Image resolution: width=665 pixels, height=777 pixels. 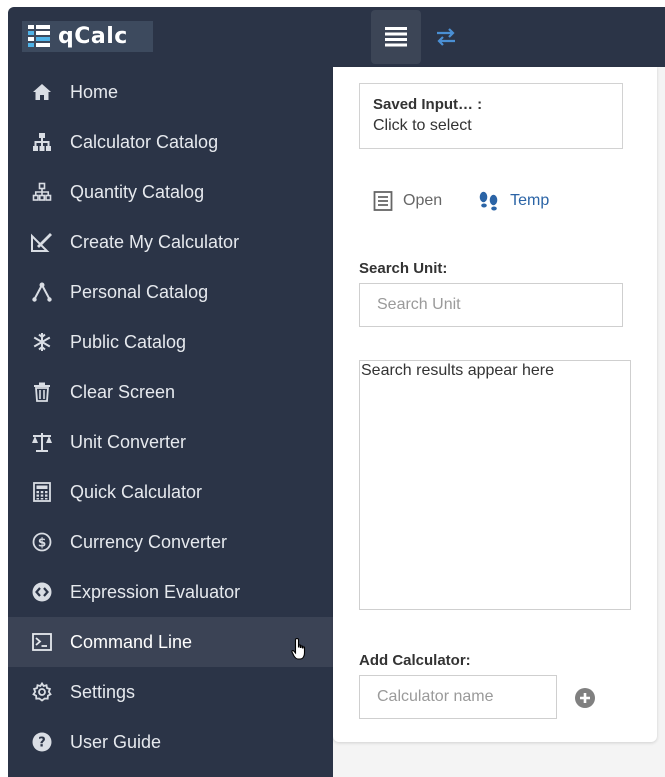 What do you see at coordinates (423, 200) in the screenshot?
I see `open-button-label: Open` at bounding box center [423, 200].